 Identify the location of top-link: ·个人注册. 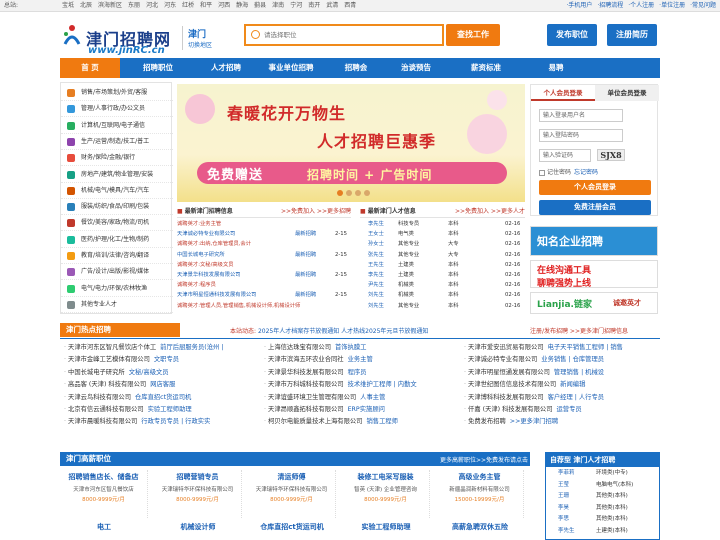
(641, 5).